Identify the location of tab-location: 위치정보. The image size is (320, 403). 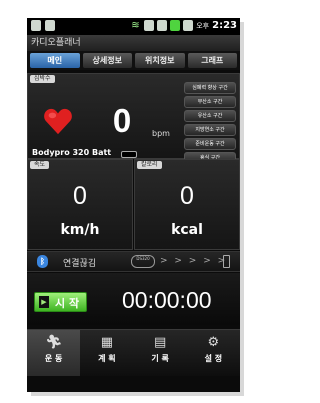
(160, 60).